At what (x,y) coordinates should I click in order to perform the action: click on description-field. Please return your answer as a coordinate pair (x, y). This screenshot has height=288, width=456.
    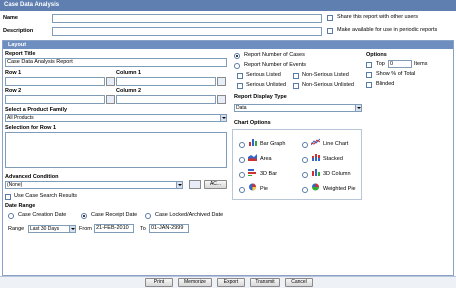
    Looking at the image, I should click on (187, 31).